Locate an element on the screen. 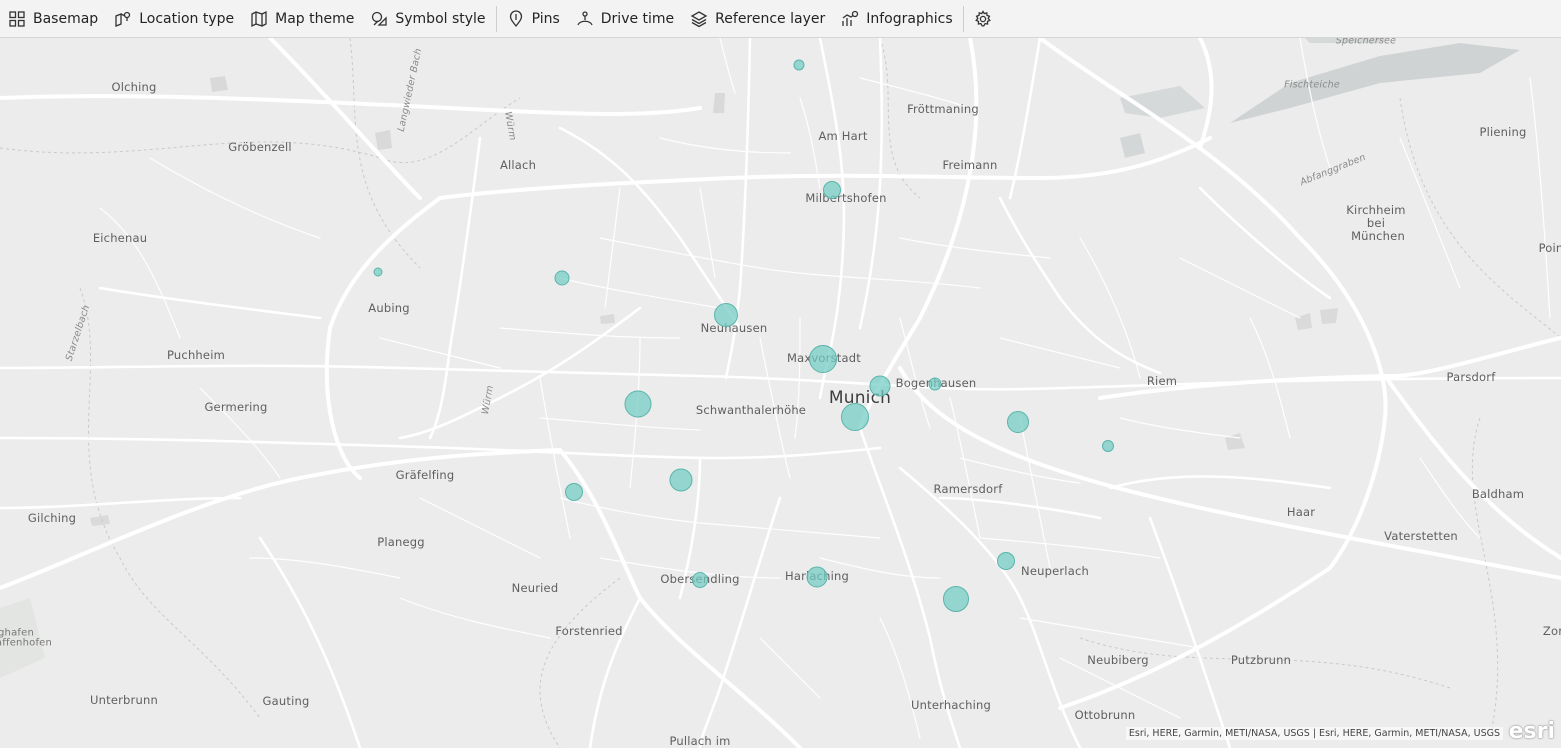 The image size is (1561, 748). place-label: Pliening is located at coordinates (1503, 132).